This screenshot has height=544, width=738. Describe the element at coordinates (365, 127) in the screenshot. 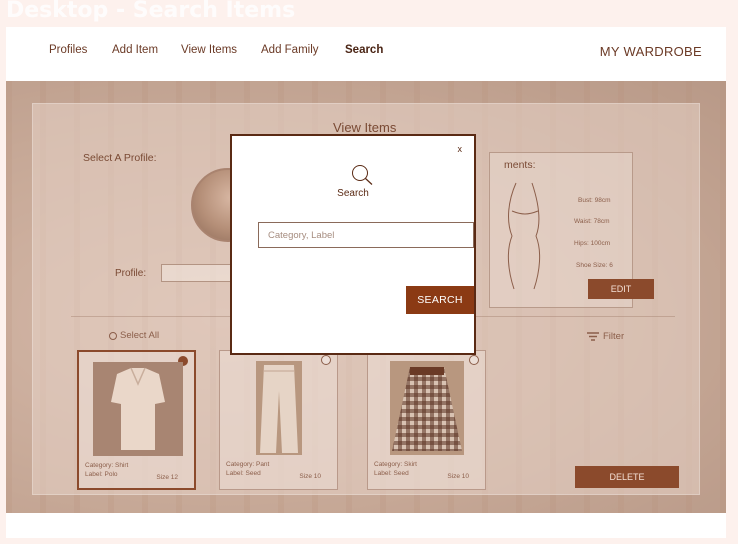

I see `page-title: View Items` at that location.